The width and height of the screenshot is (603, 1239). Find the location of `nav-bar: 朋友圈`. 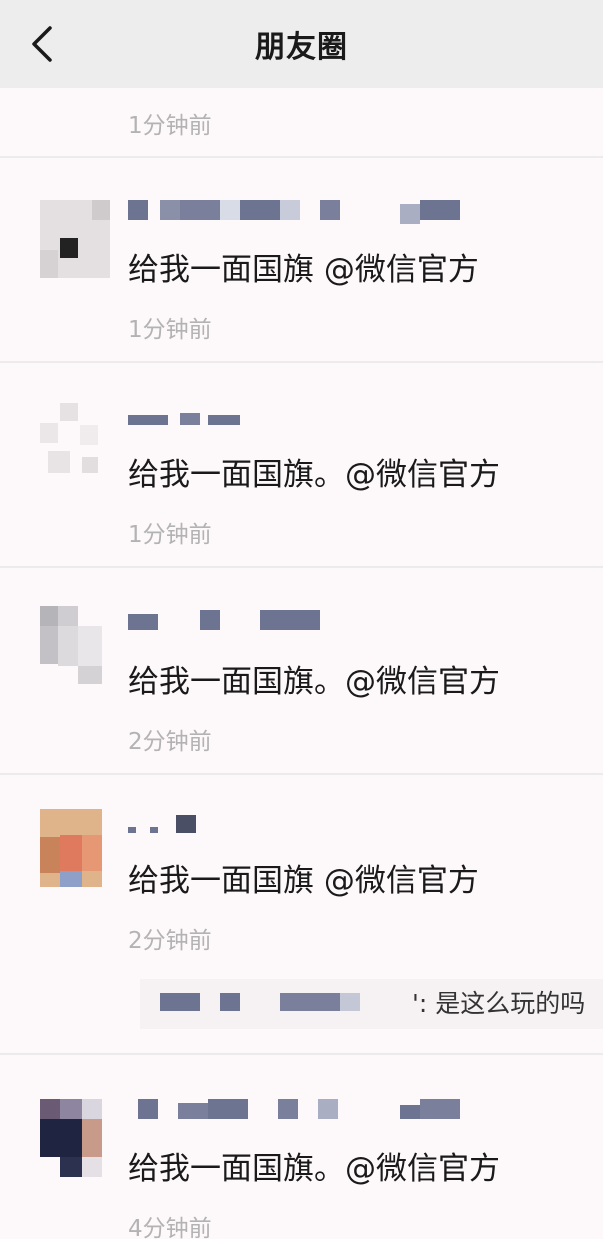

nav-bar: 朋友圈 is located at coordinates (301, 44).